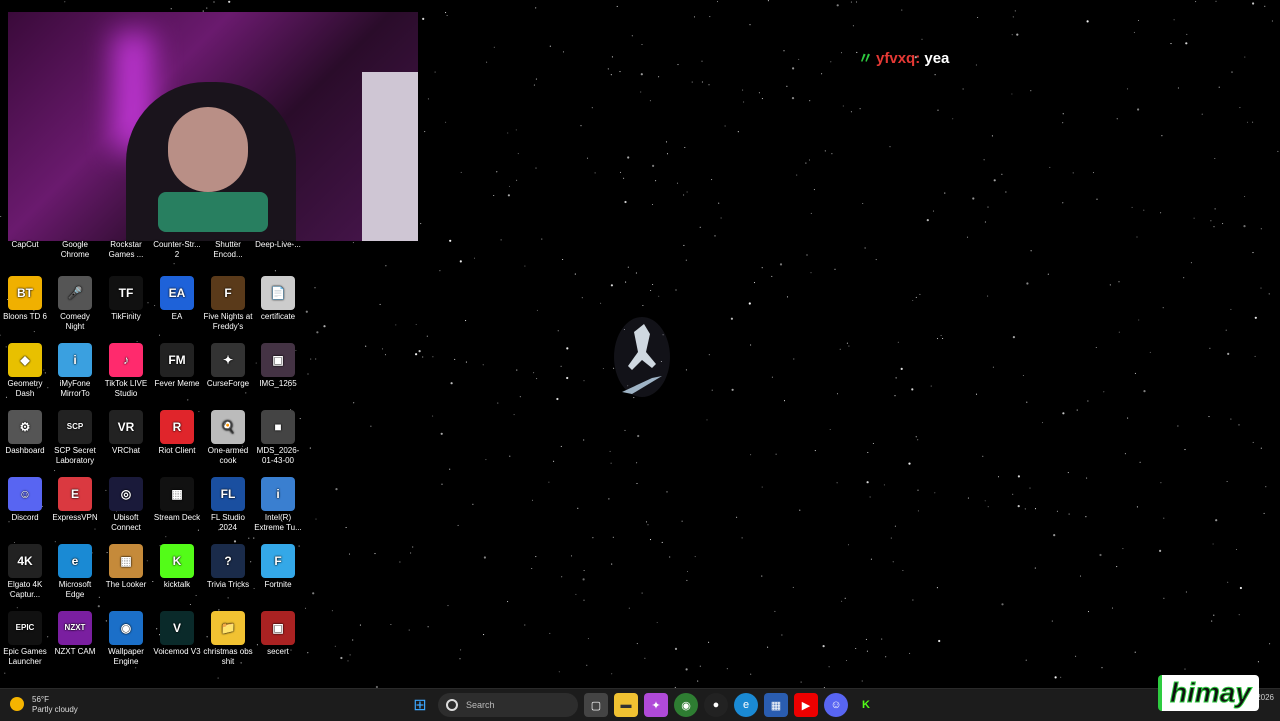 This screenshot has width=1280, height=721. Describe the element at coordinates (75, 250) in the screenshot. I see `desktop-icon-google-chrome: Google Chrome` at that location.